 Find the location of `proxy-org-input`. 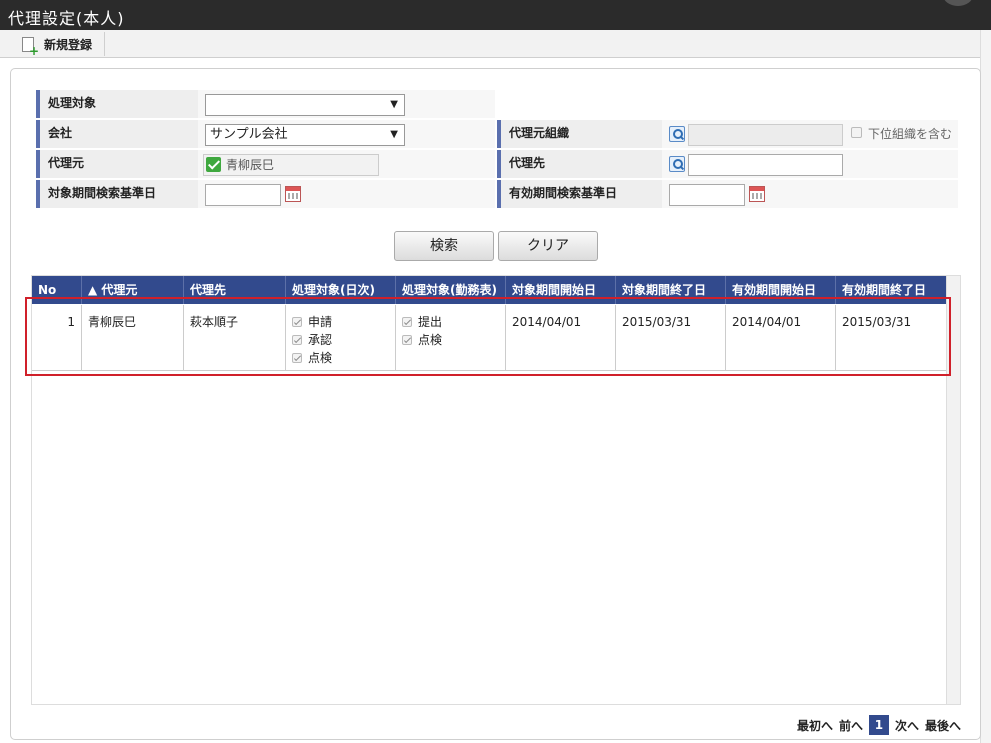

proxy-org-input is located at coordinates (765, 135).